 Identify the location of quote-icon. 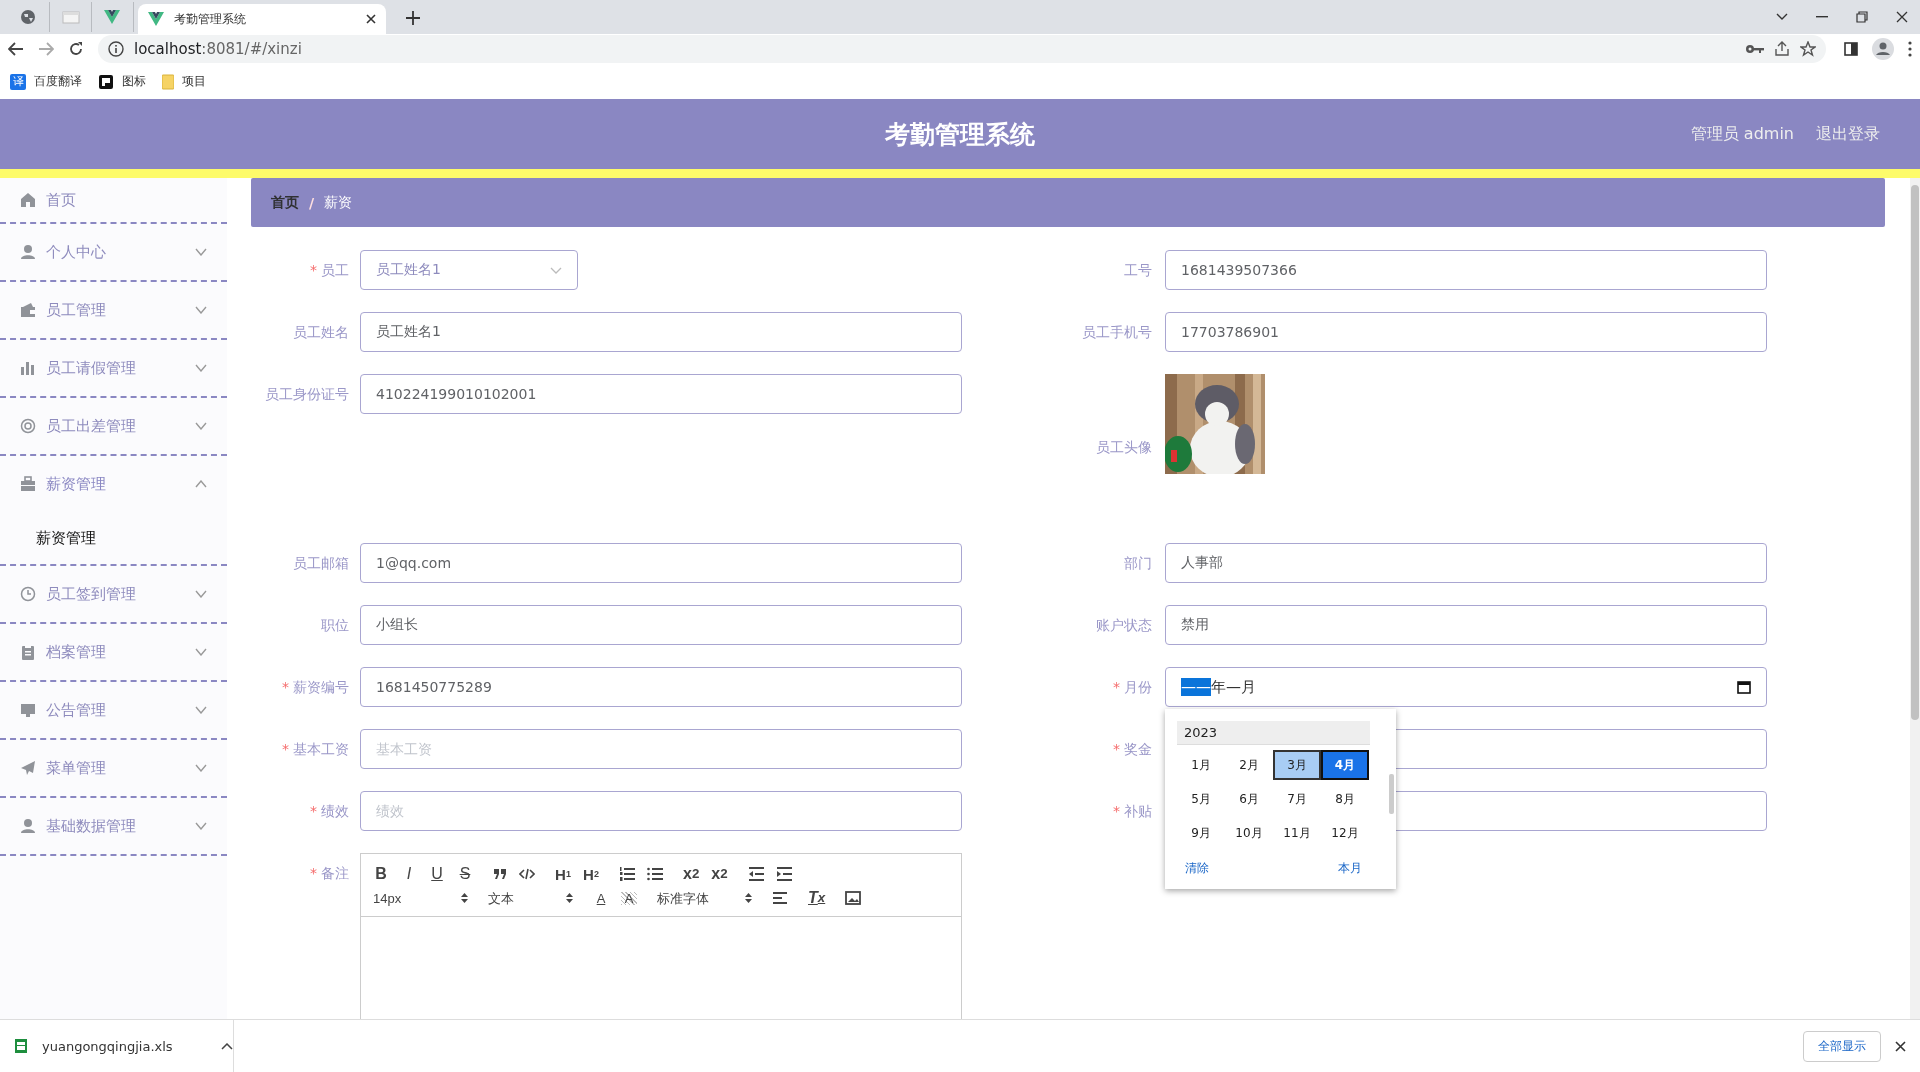
(500, 874).